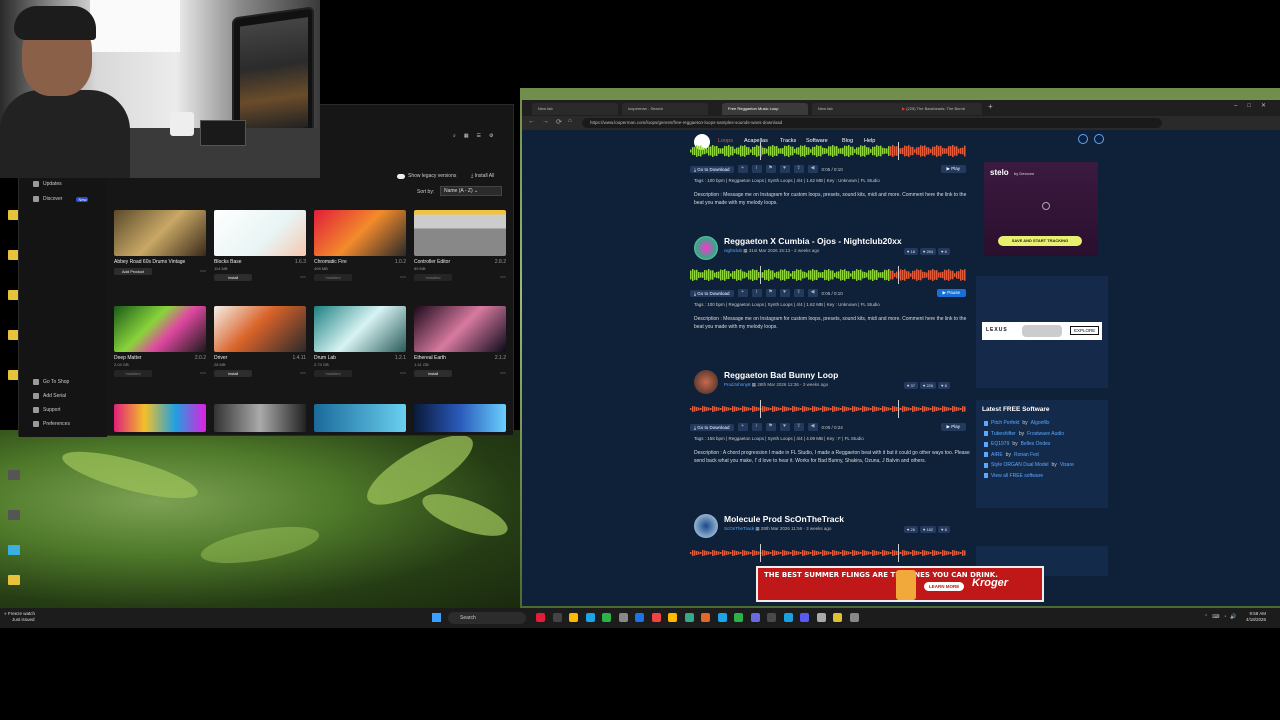 Image resolution: width=1280 pixels, height=720 pixels. Describe the element at coordinates (997, 455) in the screenshot. I see `software-name: AIRE` at that location.